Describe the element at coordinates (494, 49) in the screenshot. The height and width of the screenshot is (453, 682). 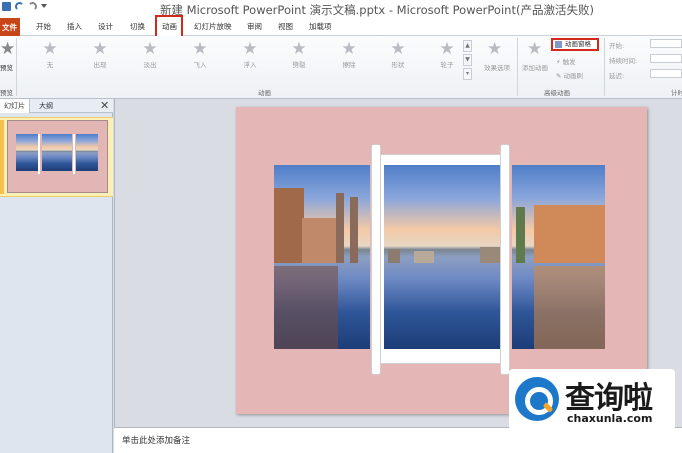
I see `effect-options-icon: ★` at that location.